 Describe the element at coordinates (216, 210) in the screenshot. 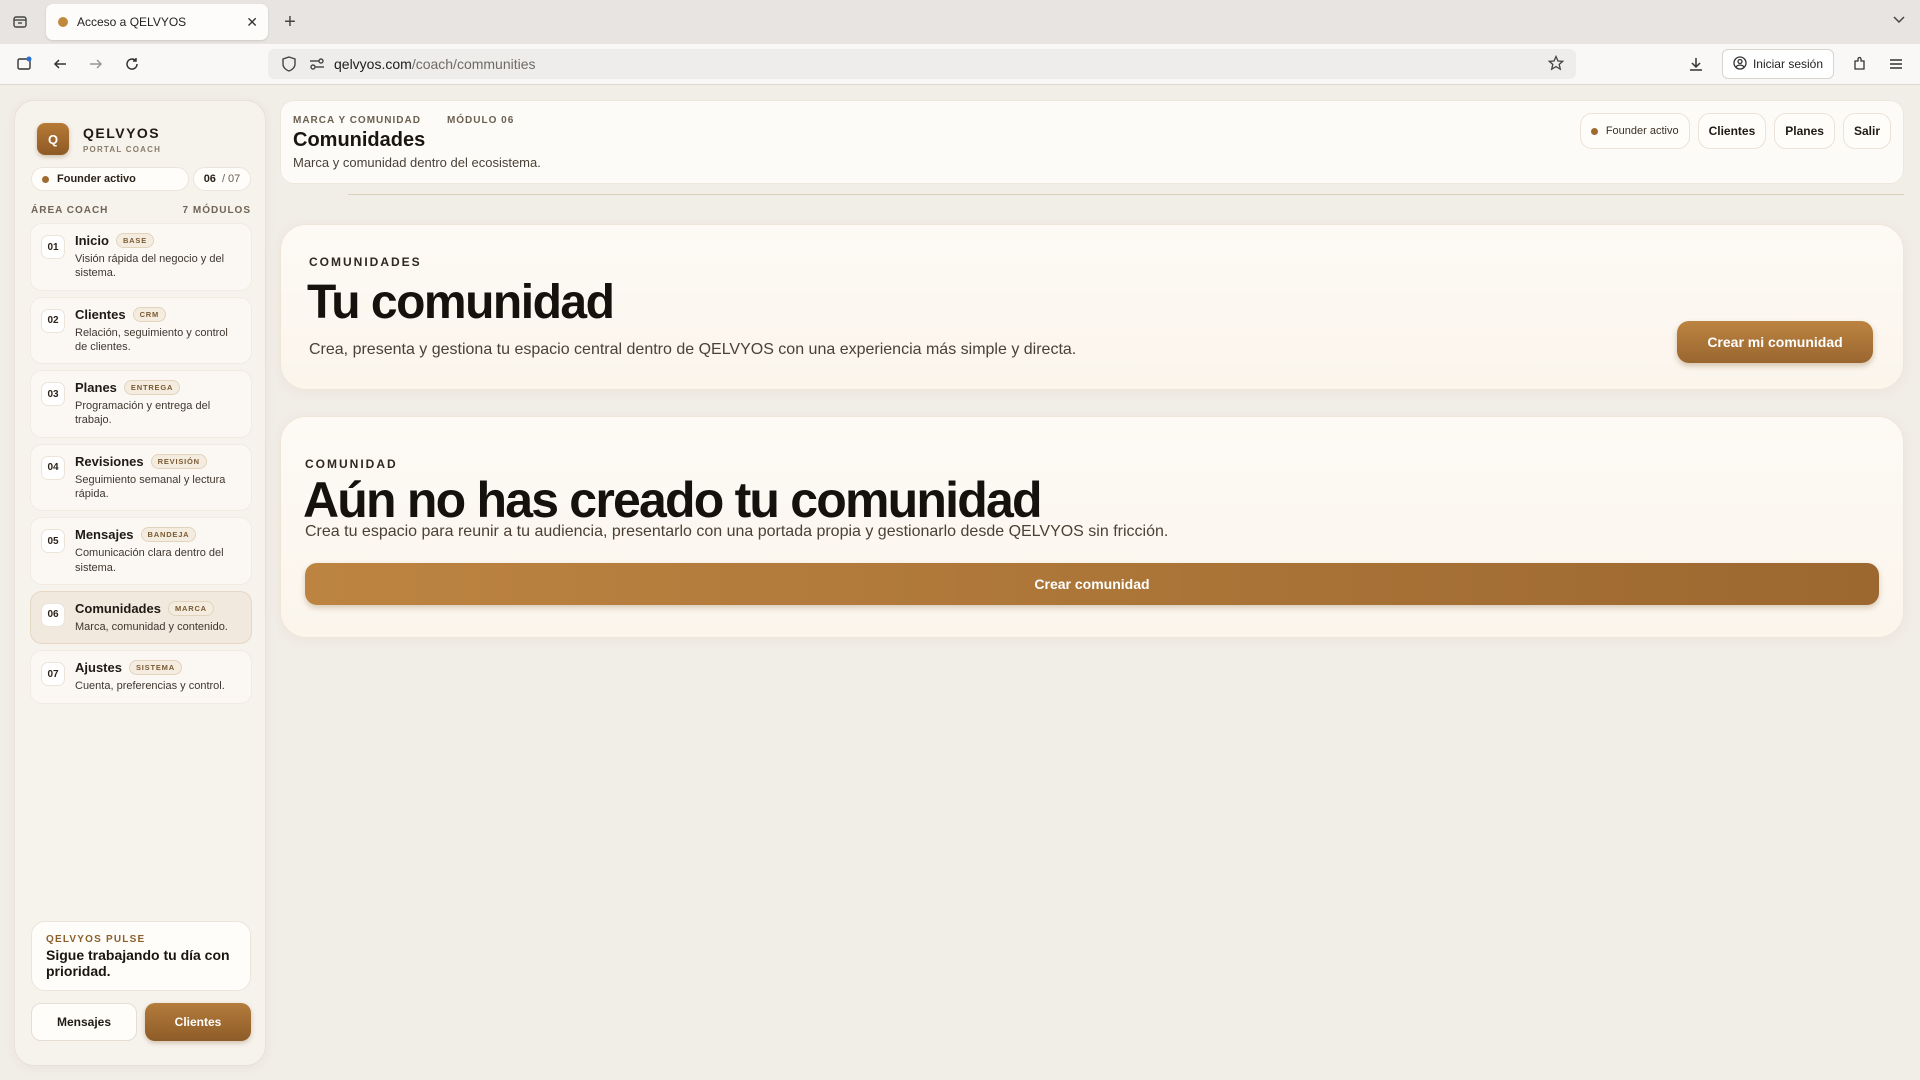

I see `area-count: 7 MÓDULOS` at that location.